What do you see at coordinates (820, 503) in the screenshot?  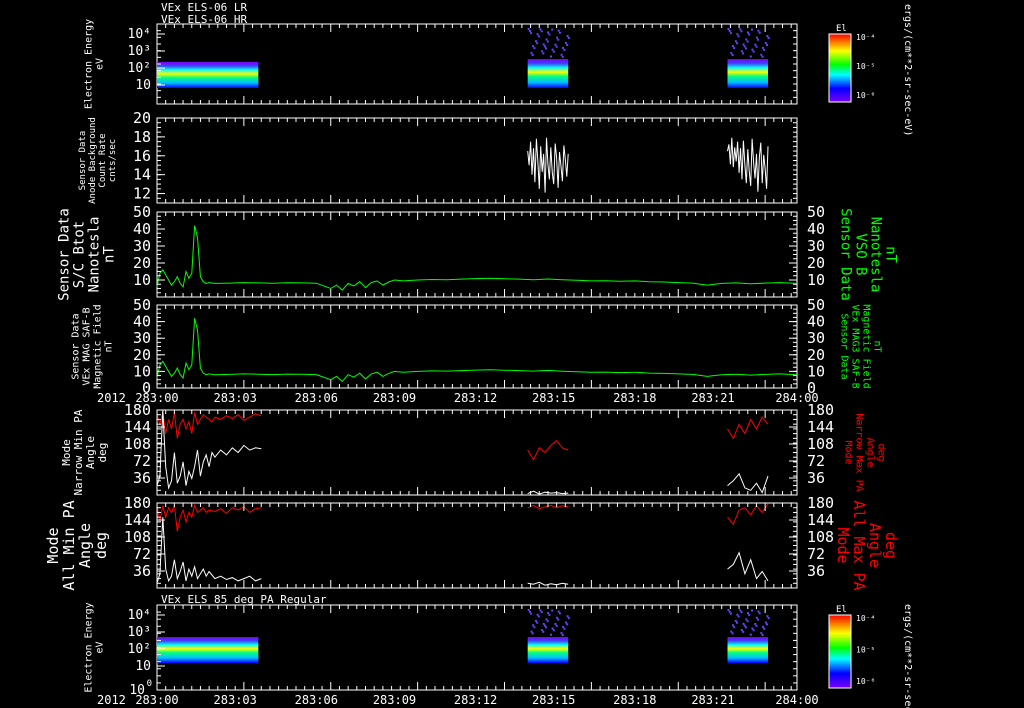 I see `all-pa-panel-ytick-label-right: 180` at bounding box center [820, 503].